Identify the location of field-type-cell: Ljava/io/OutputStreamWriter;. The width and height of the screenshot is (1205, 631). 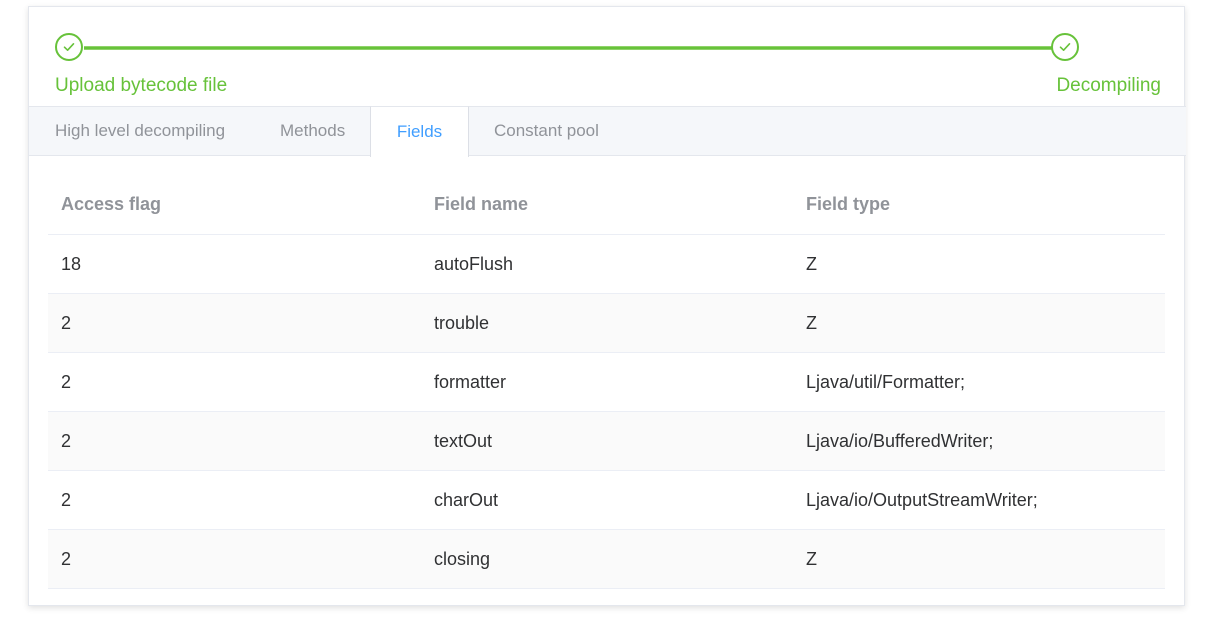
(922, 499).